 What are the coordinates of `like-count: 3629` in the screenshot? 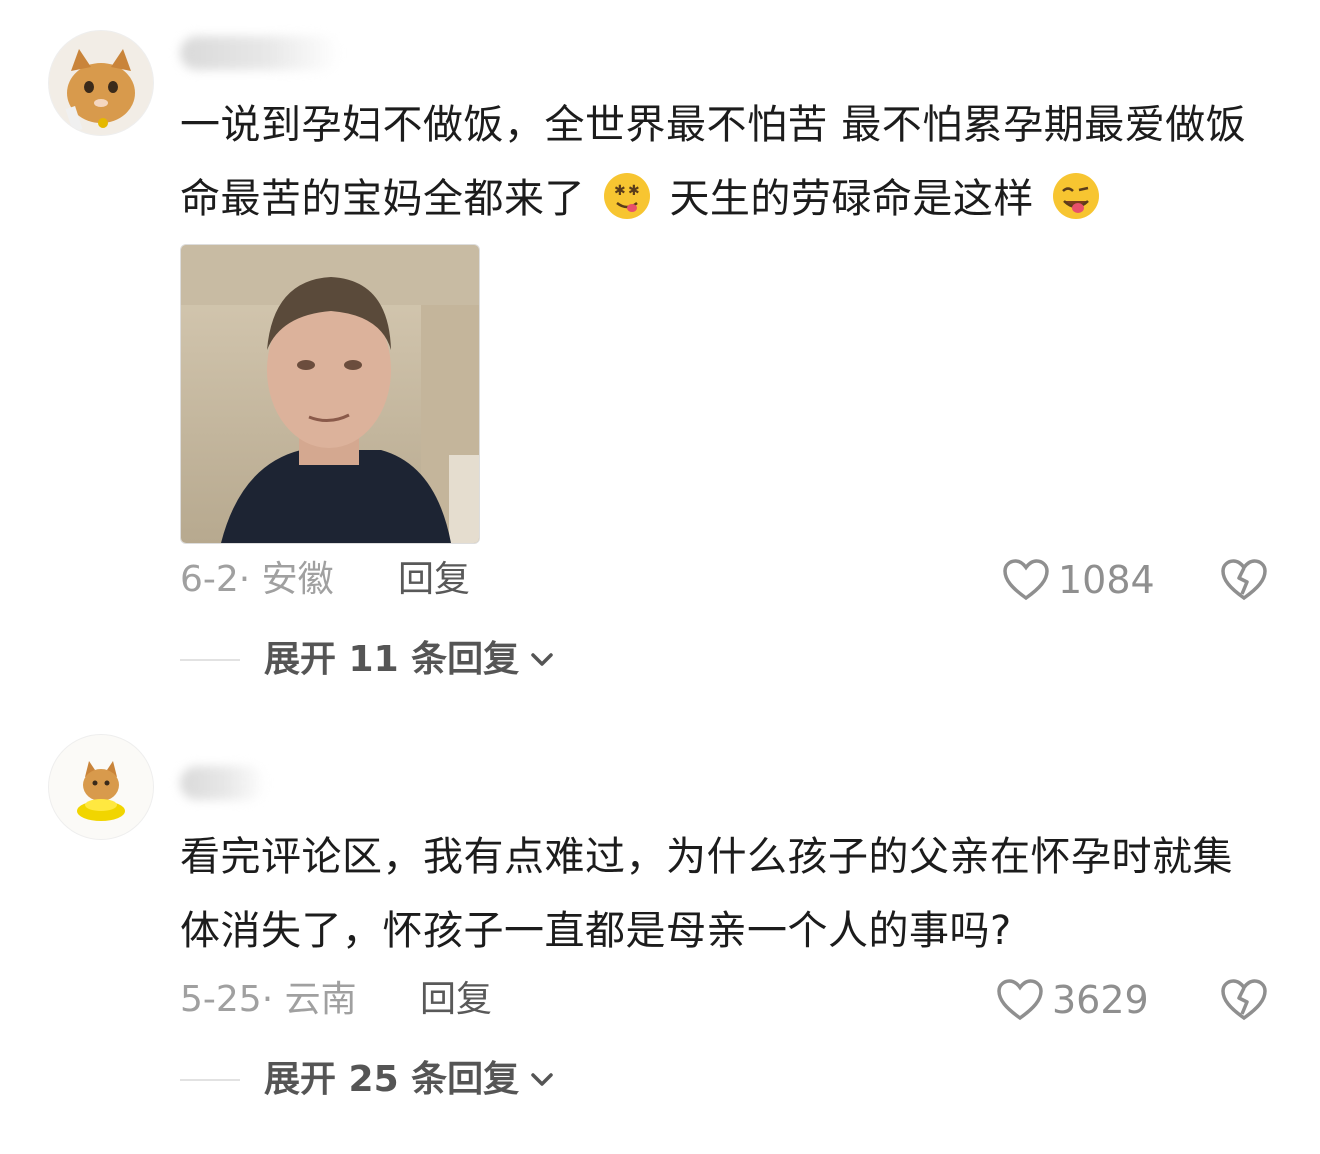 It's located at (1100, 1000).